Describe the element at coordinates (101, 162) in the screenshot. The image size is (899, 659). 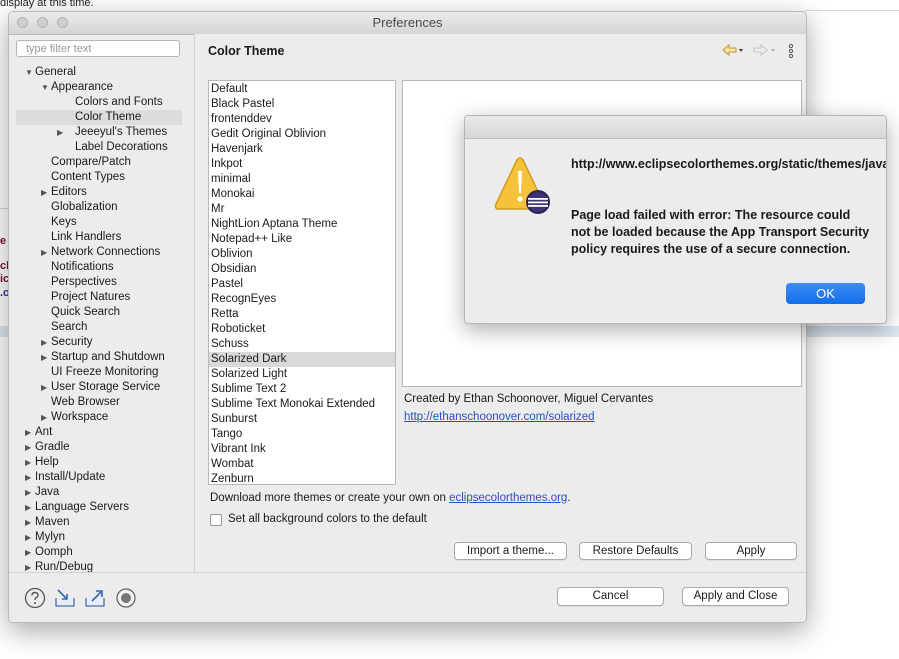
I see `tree-node: Compare/Patch` at that location.